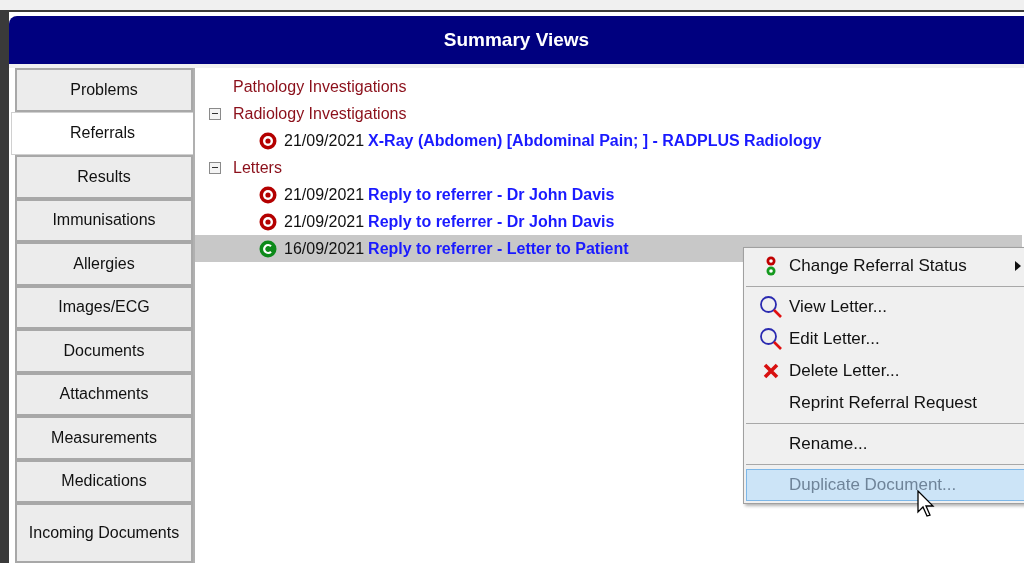  I want to click on tab: Images/ECG, so click(104, 307).